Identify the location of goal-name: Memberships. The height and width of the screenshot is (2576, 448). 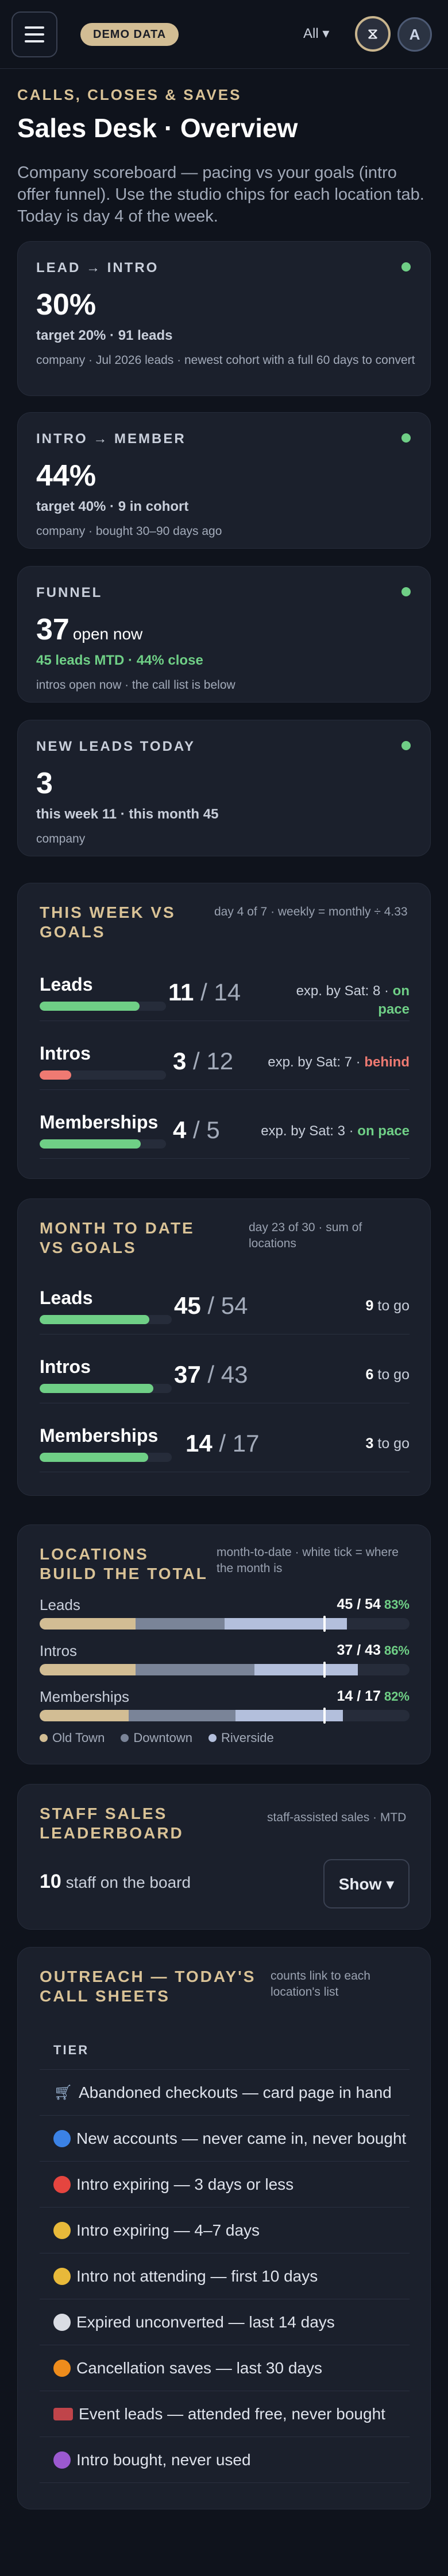
(99, 1435).